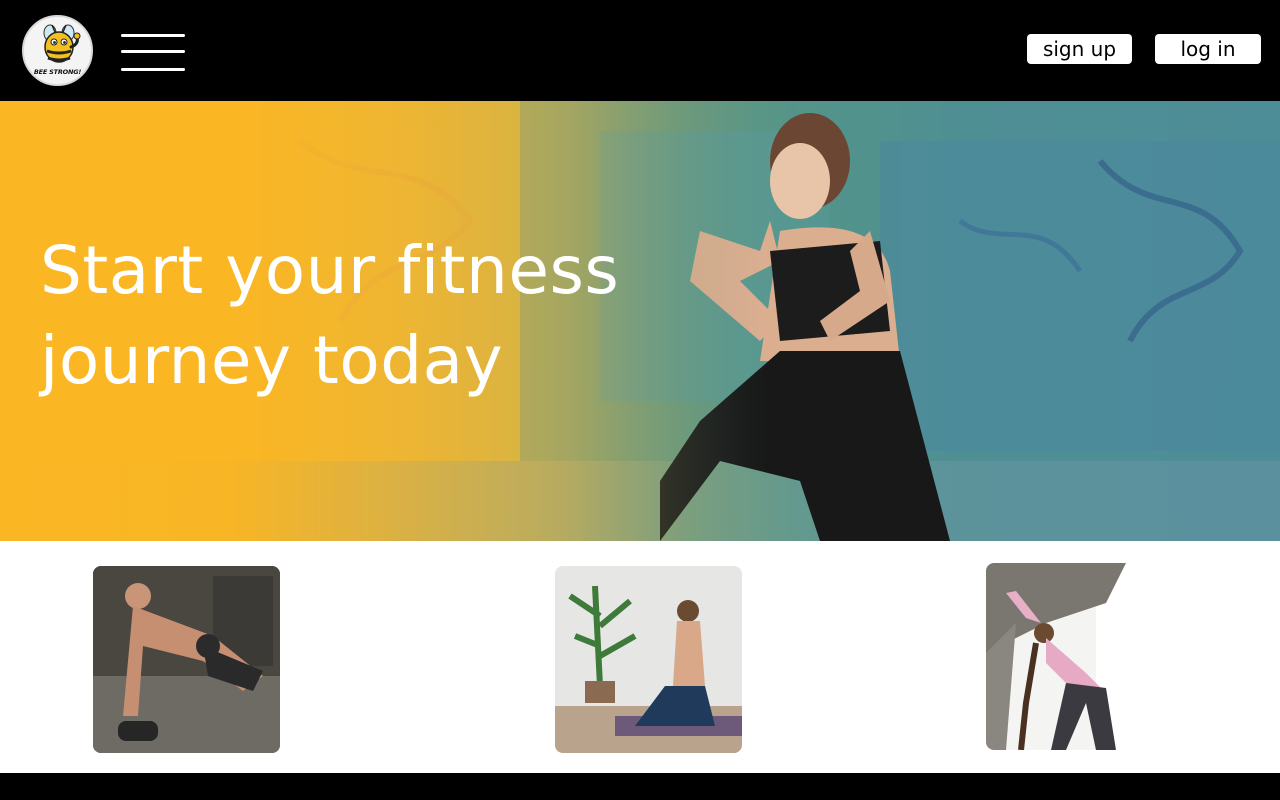 The width and height of the screenshot is (1280, 800). I want to click on pushup-photo, so click(186, 659).